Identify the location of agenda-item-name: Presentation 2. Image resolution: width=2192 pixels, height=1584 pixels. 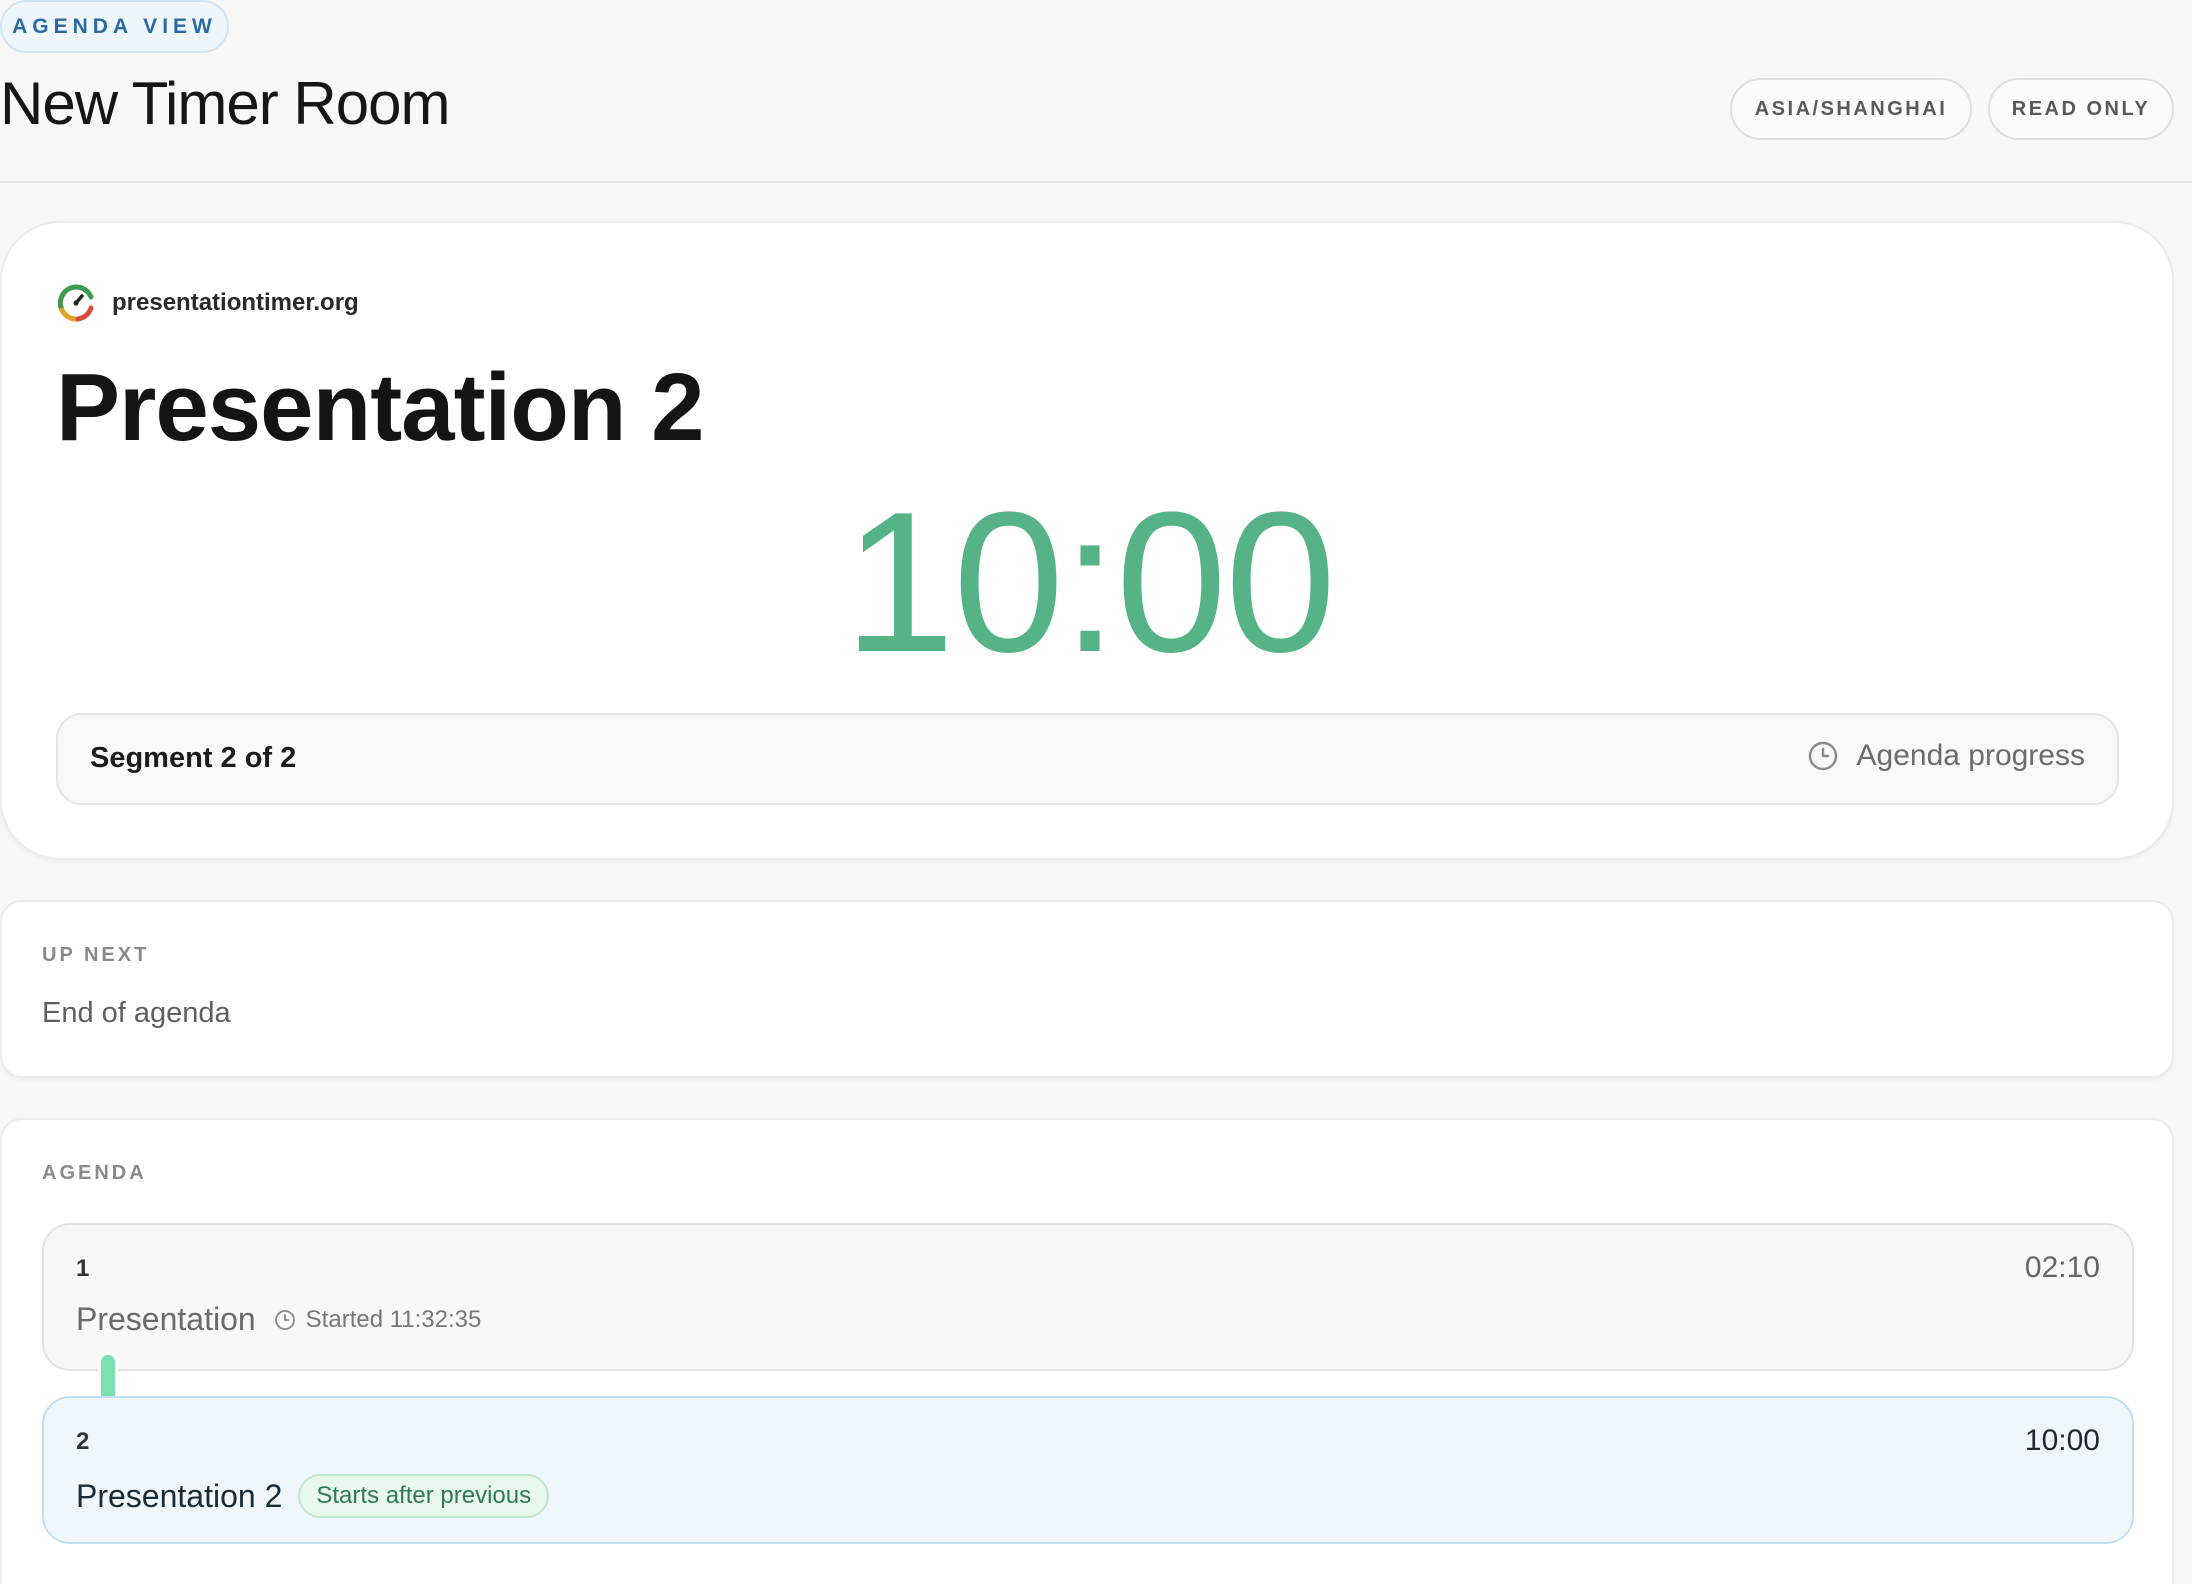
(179, 1495).